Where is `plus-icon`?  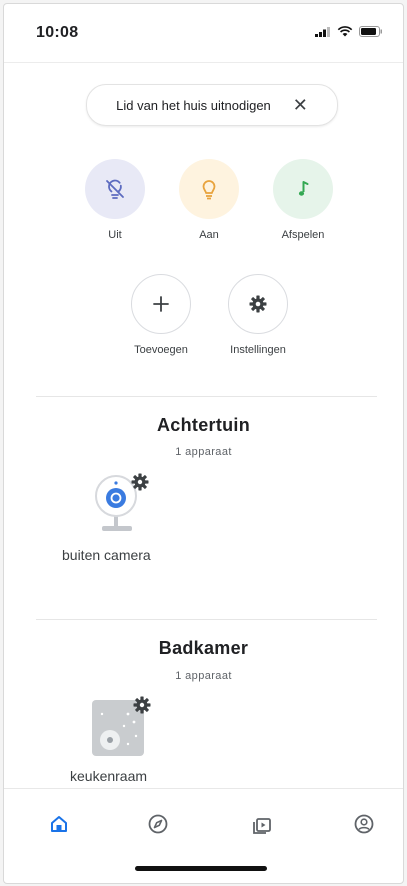 plus-icon is located at coordinates (161, 304).